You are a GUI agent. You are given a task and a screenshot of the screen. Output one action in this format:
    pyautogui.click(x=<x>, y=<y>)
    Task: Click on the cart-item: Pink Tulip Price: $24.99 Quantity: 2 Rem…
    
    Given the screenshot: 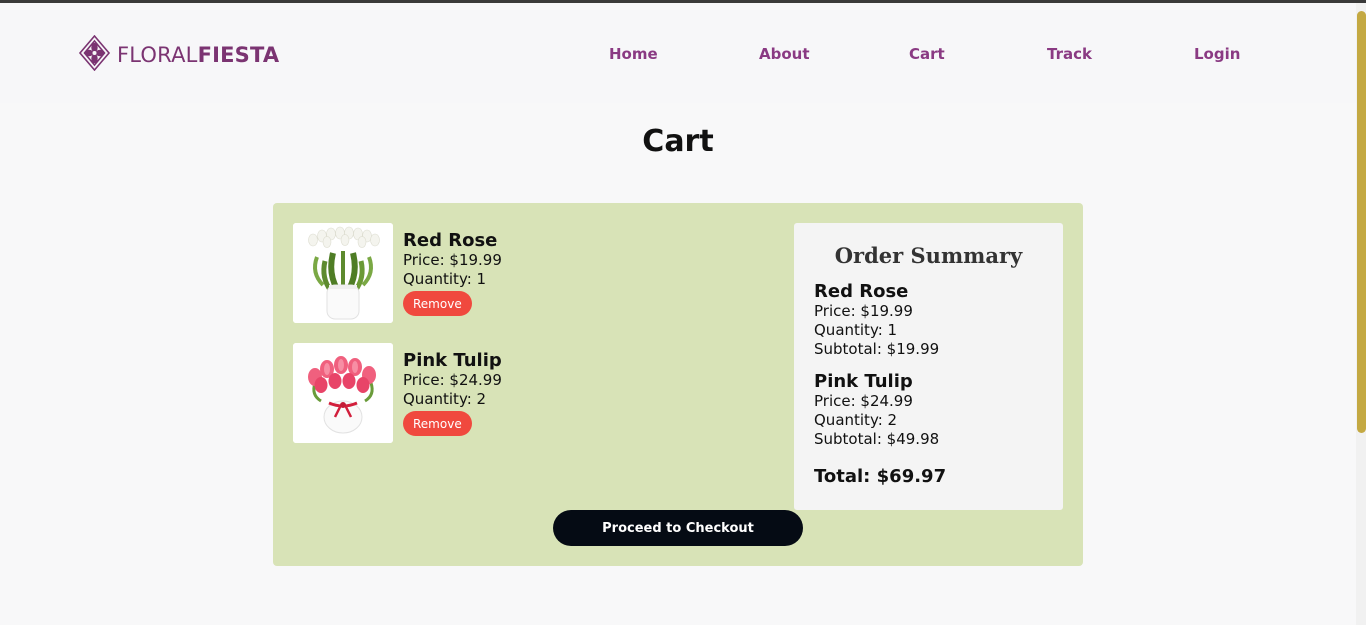 What is the action you would take?
    pyautogui.click(x=493, y=393)
    